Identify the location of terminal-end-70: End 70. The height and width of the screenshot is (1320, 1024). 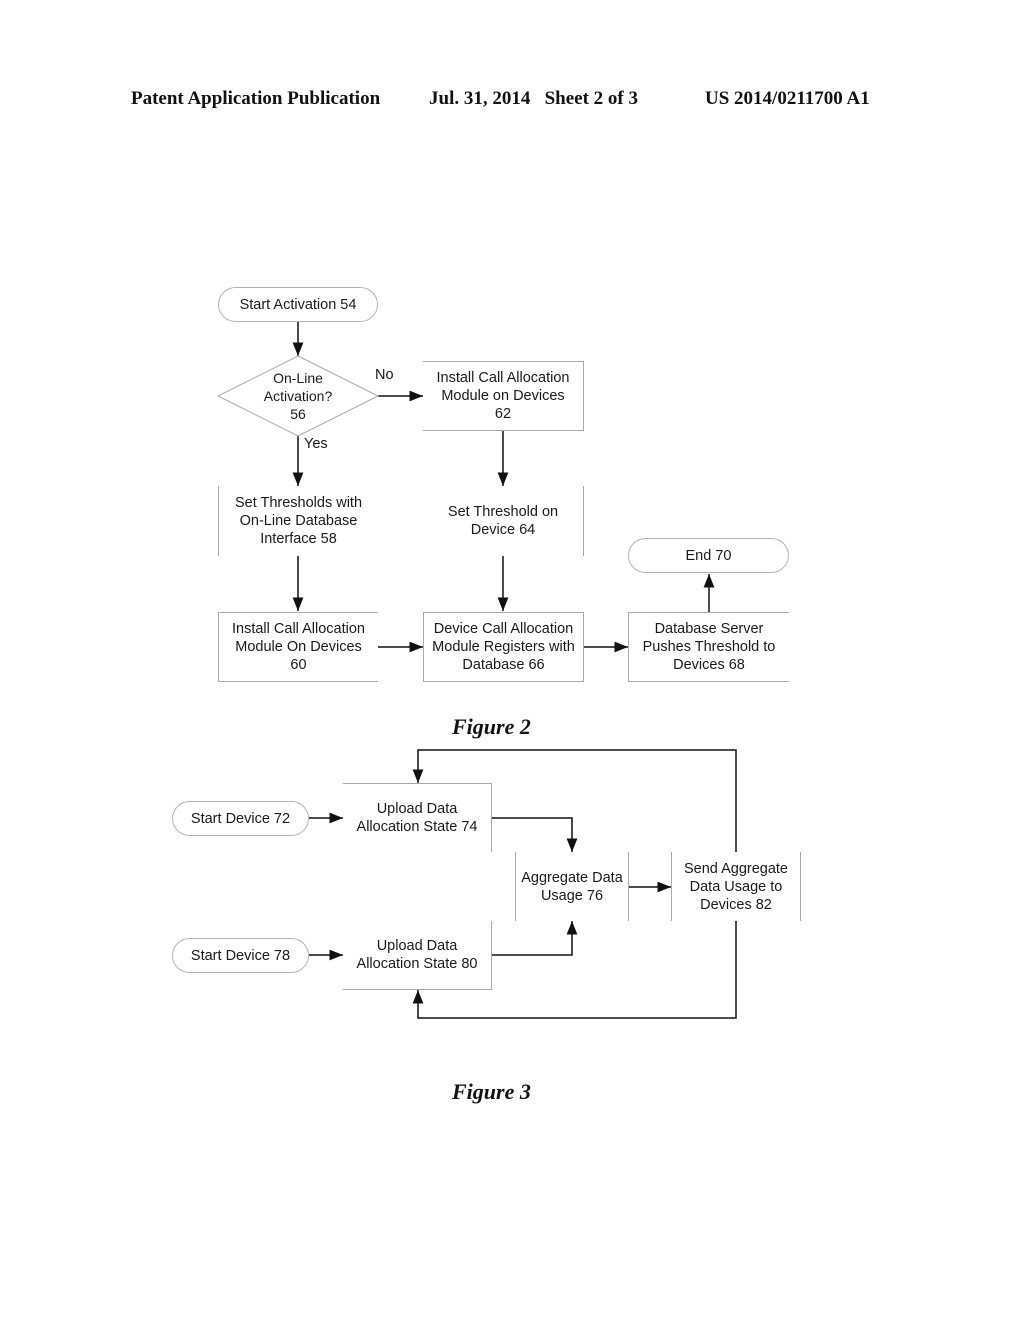
(708, 555).